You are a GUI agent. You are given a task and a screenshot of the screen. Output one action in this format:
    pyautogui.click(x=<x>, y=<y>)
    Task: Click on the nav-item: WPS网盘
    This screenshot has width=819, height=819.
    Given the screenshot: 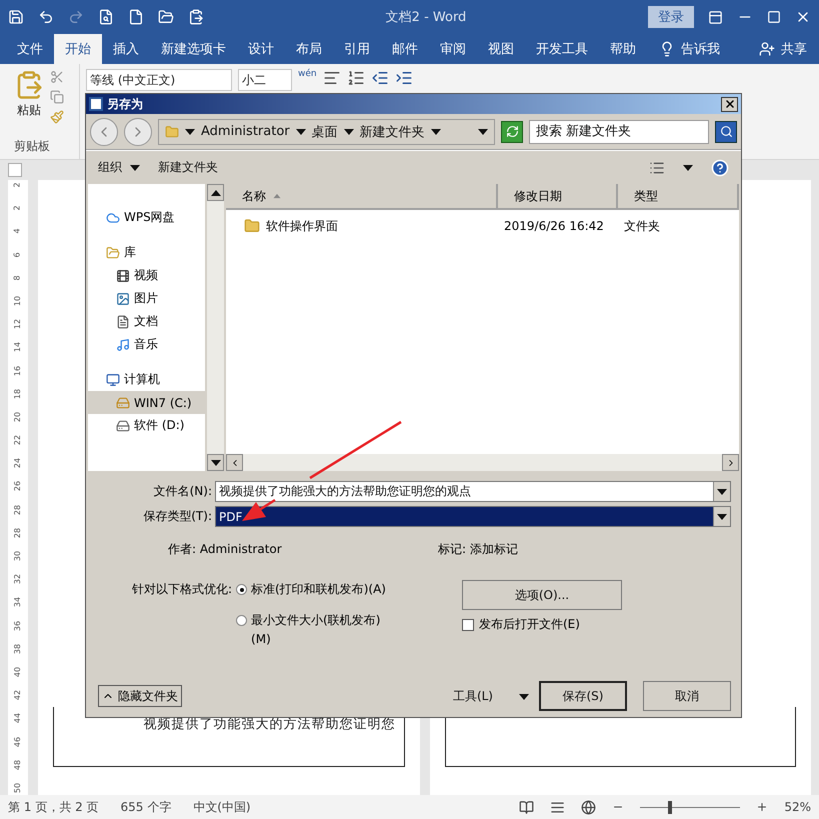 What is the action you would take?
    pyautogui.click(x=146, y=217)
    